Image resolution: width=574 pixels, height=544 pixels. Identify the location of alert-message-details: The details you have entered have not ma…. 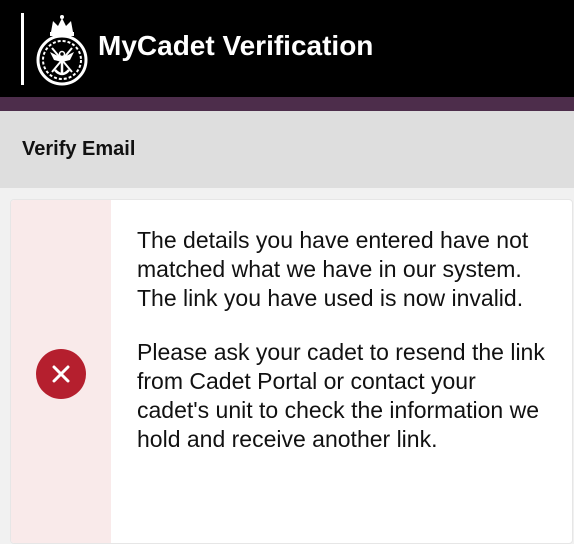
(333, 269).